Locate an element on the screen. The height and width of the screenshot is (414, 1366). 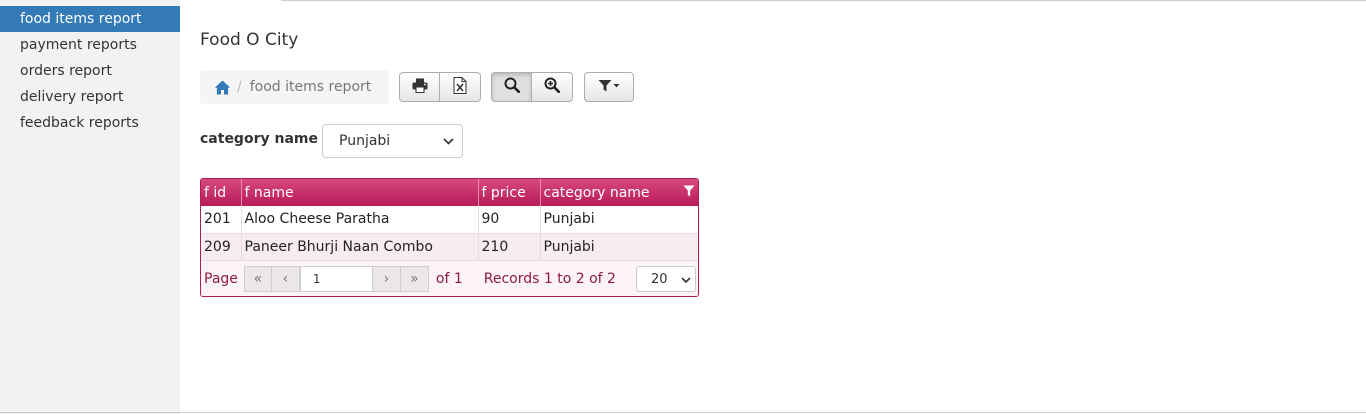
category-filter-label: category name is located at coordinates (259, 139).